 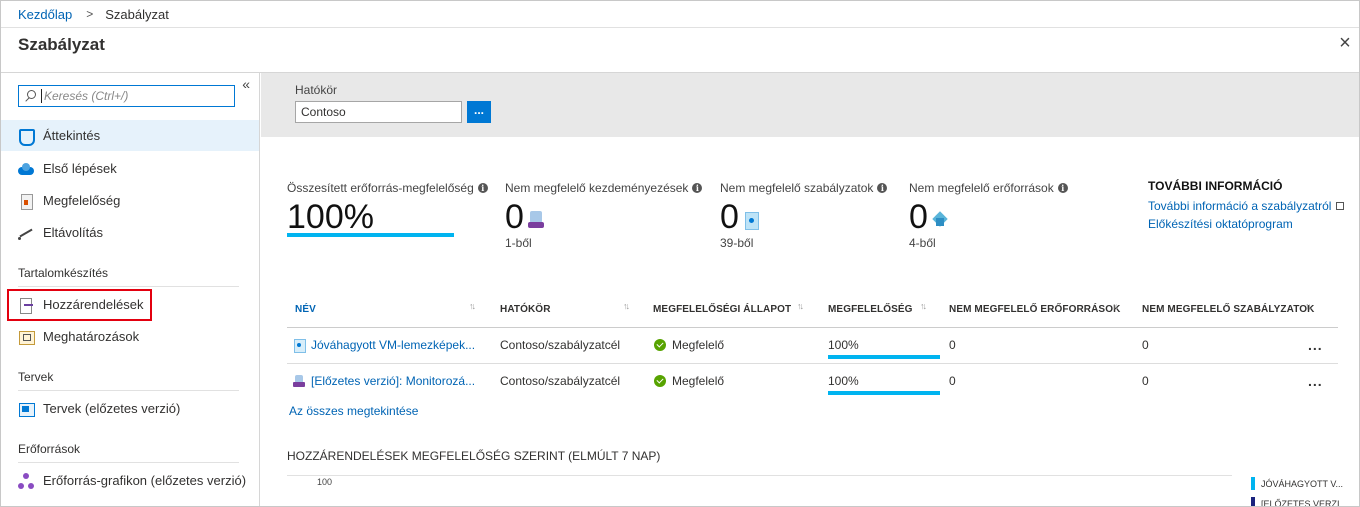 What do you see at coordinates (137, 14) in the screenshot?
I see `breadcrumb-current: Szabályzat` at bounding box center [137, 14].